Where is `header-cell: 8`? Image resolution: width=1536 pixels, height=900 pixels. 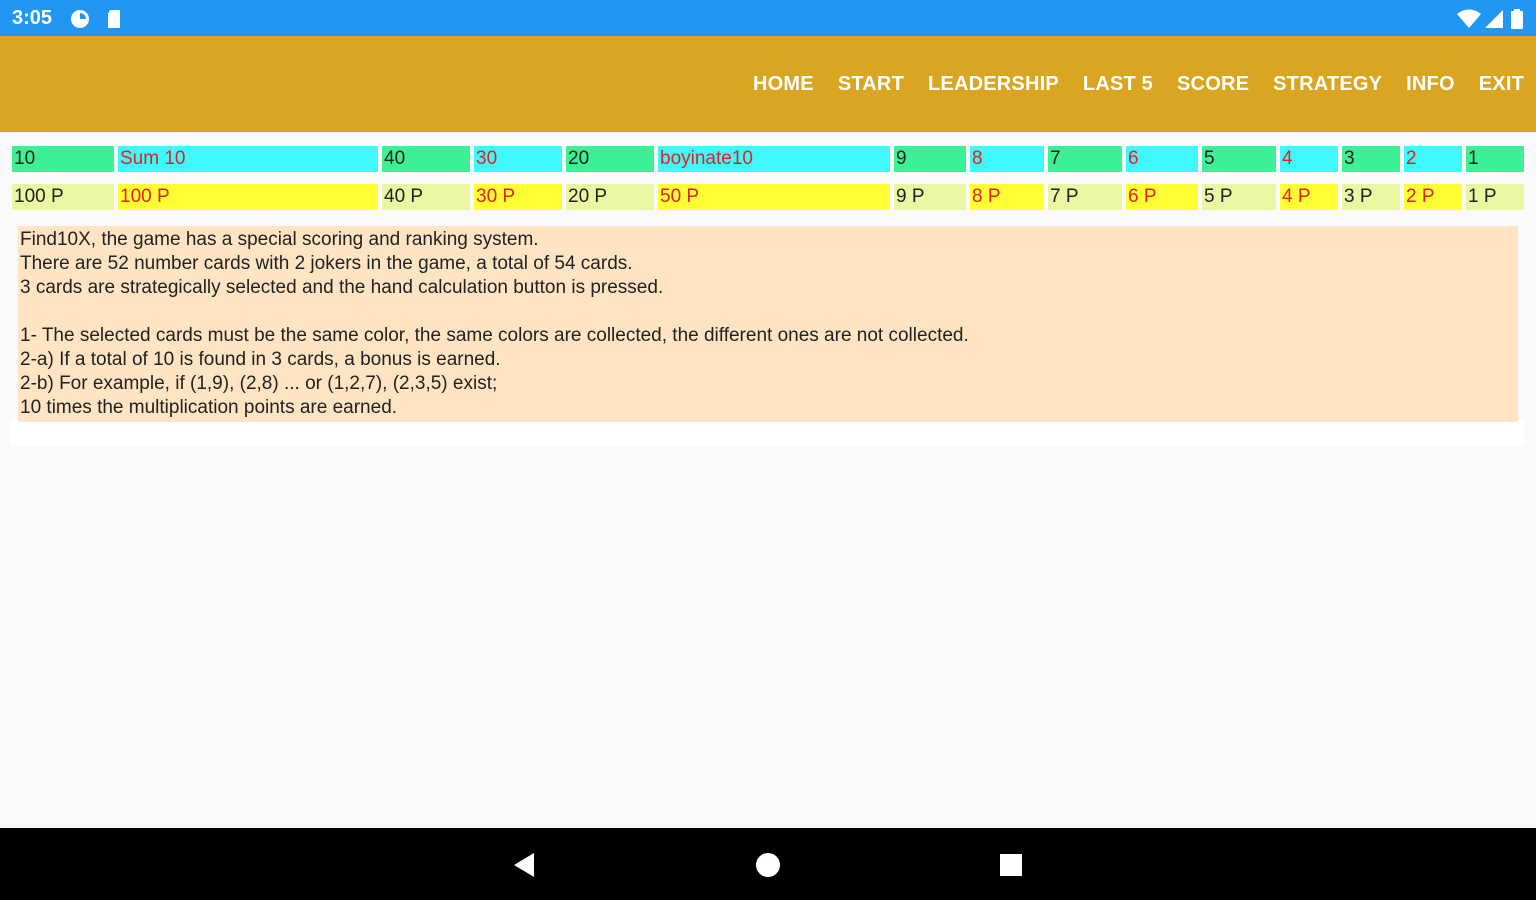 header-cell: 8 is located at coordinates (1007, 159).